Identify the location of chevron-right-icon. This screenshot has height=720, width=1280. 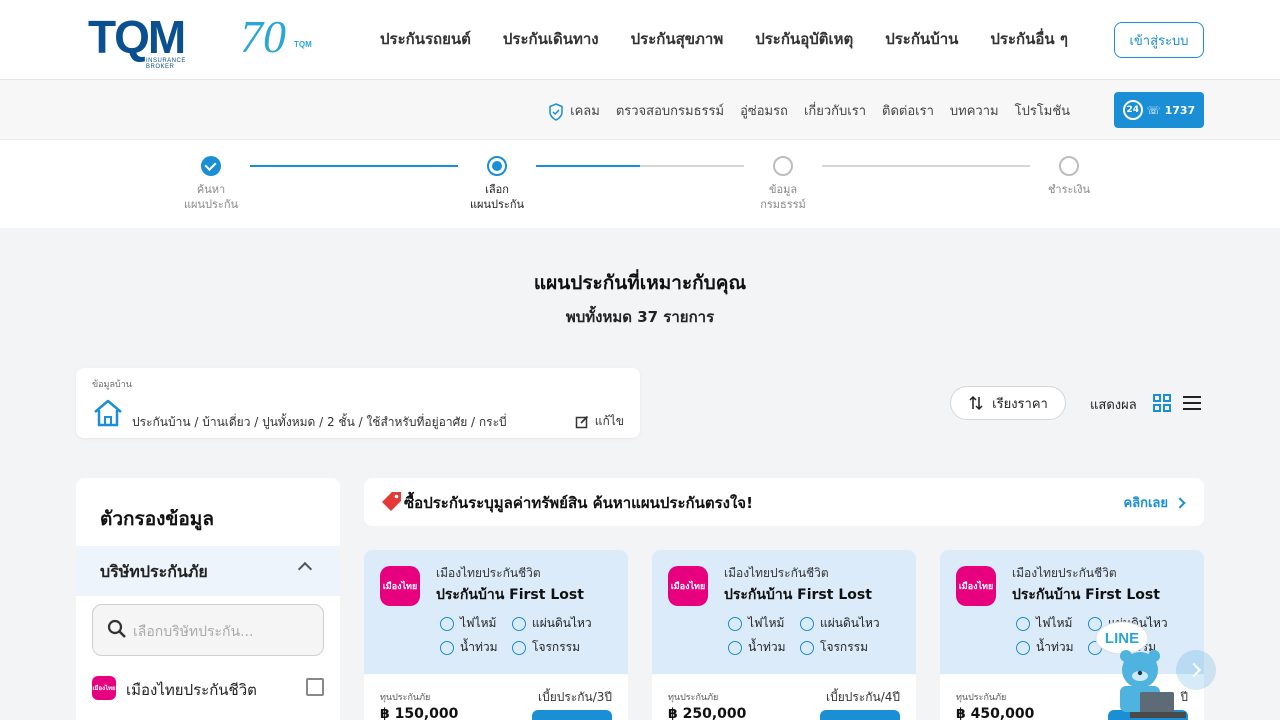
(1180, 502).